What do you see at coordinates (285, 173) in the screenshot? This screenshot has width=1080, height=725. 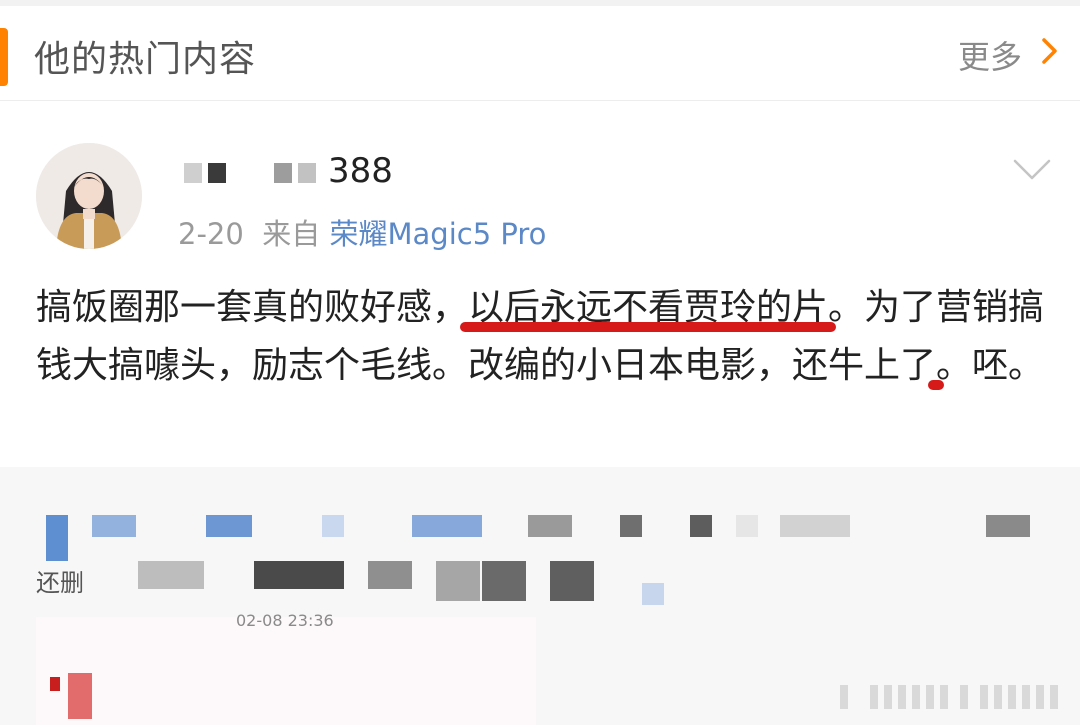 I see `post-author-name: 388` at bounding box center [285, 173].